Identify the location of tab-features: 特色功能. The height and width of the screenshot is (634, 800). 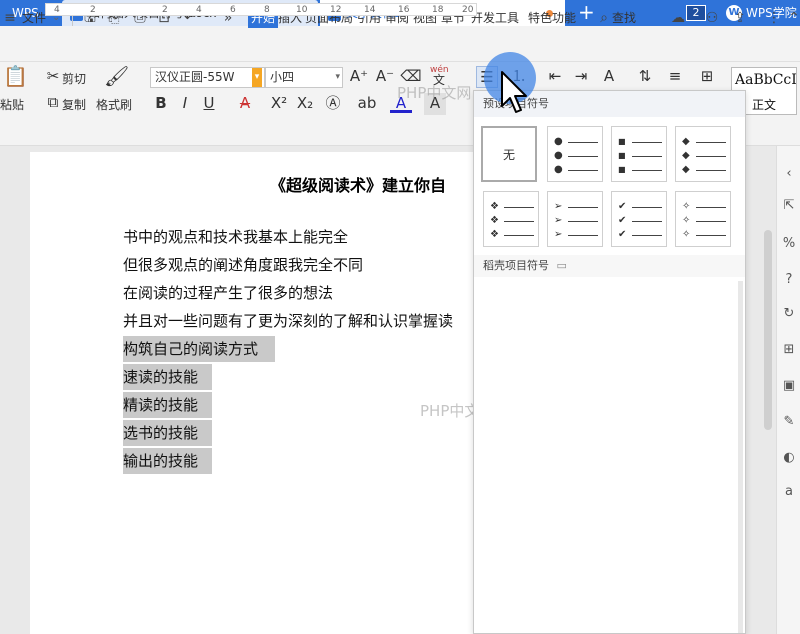
(552, 18).